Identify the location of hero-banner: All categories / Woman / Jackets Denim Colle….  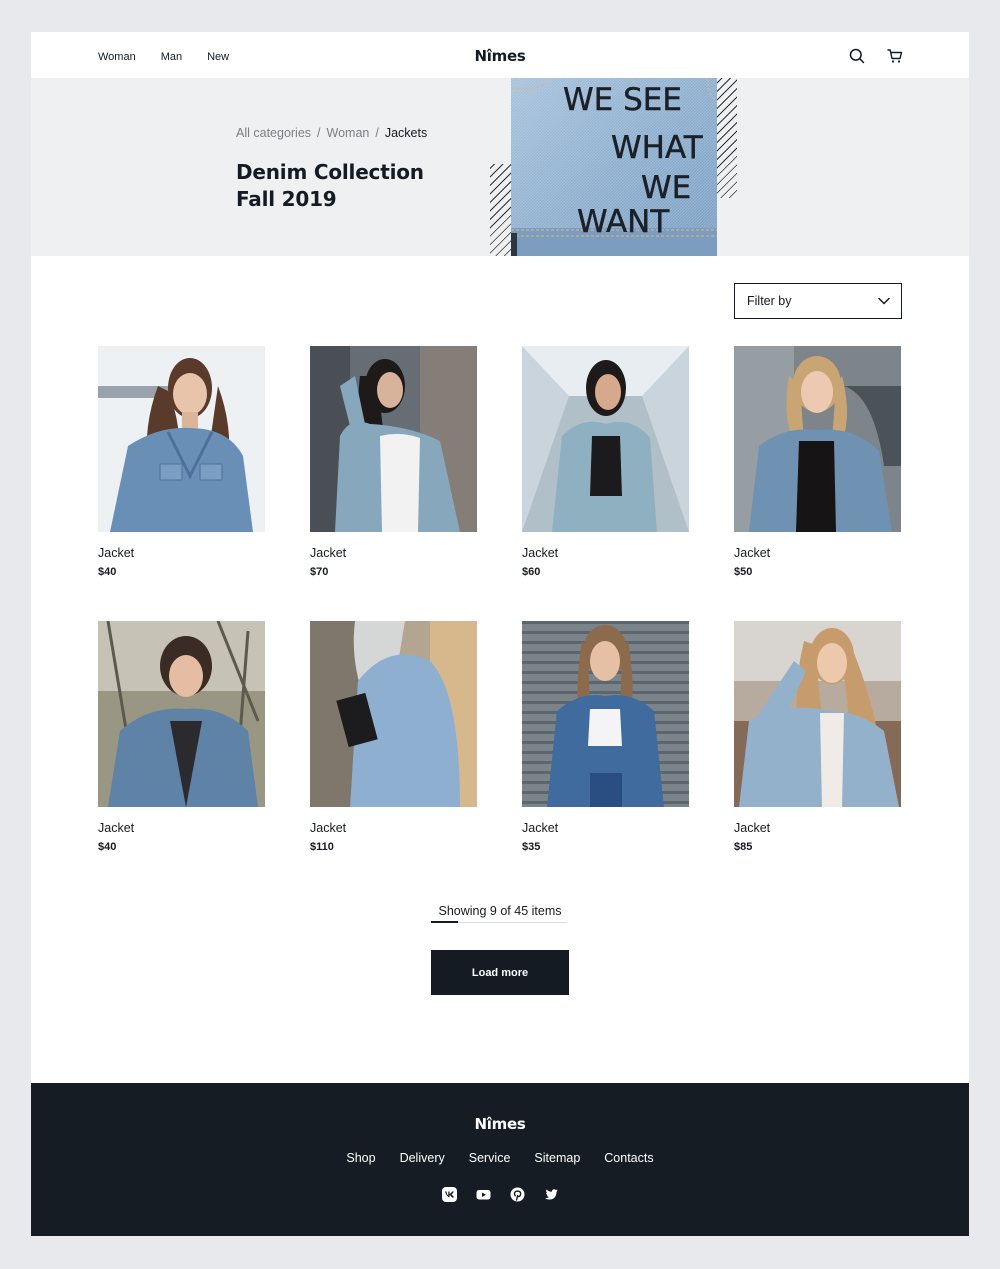
(500, 167).